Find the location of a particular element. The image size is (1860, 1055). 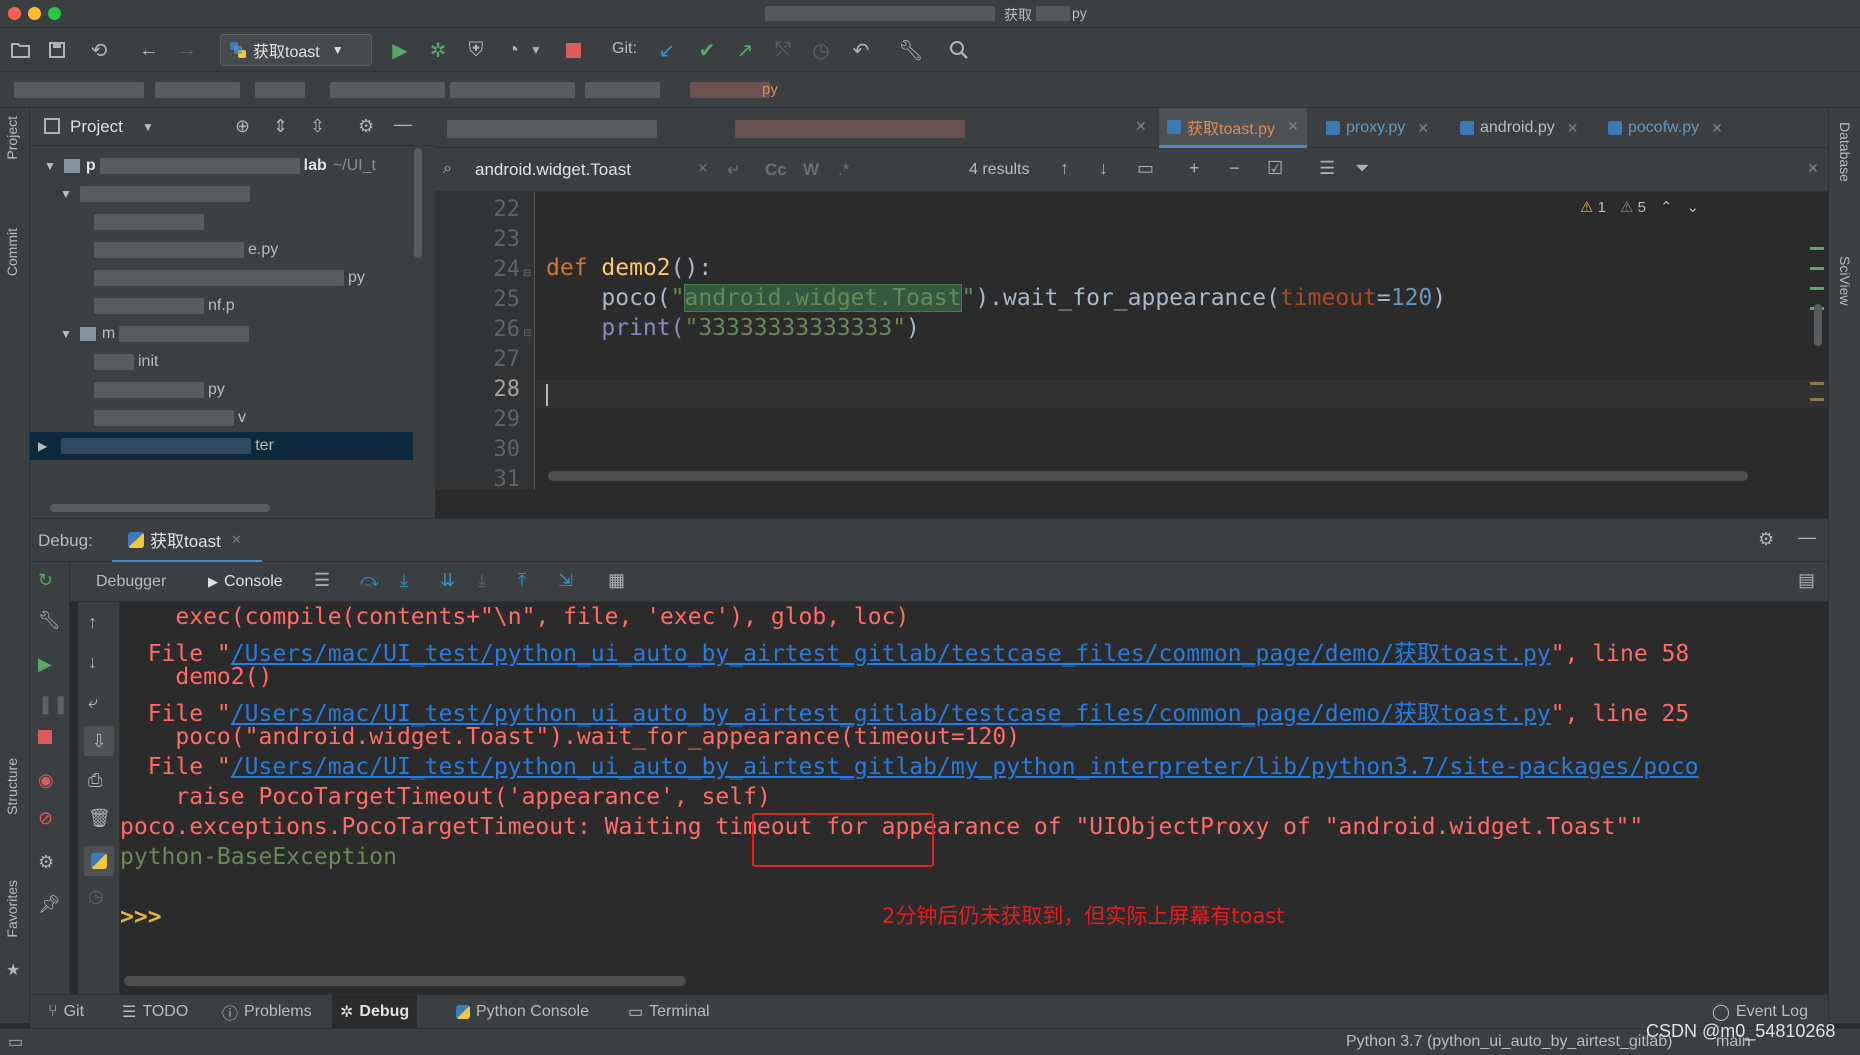

save-all-icon is located at coordinates (57, 50).